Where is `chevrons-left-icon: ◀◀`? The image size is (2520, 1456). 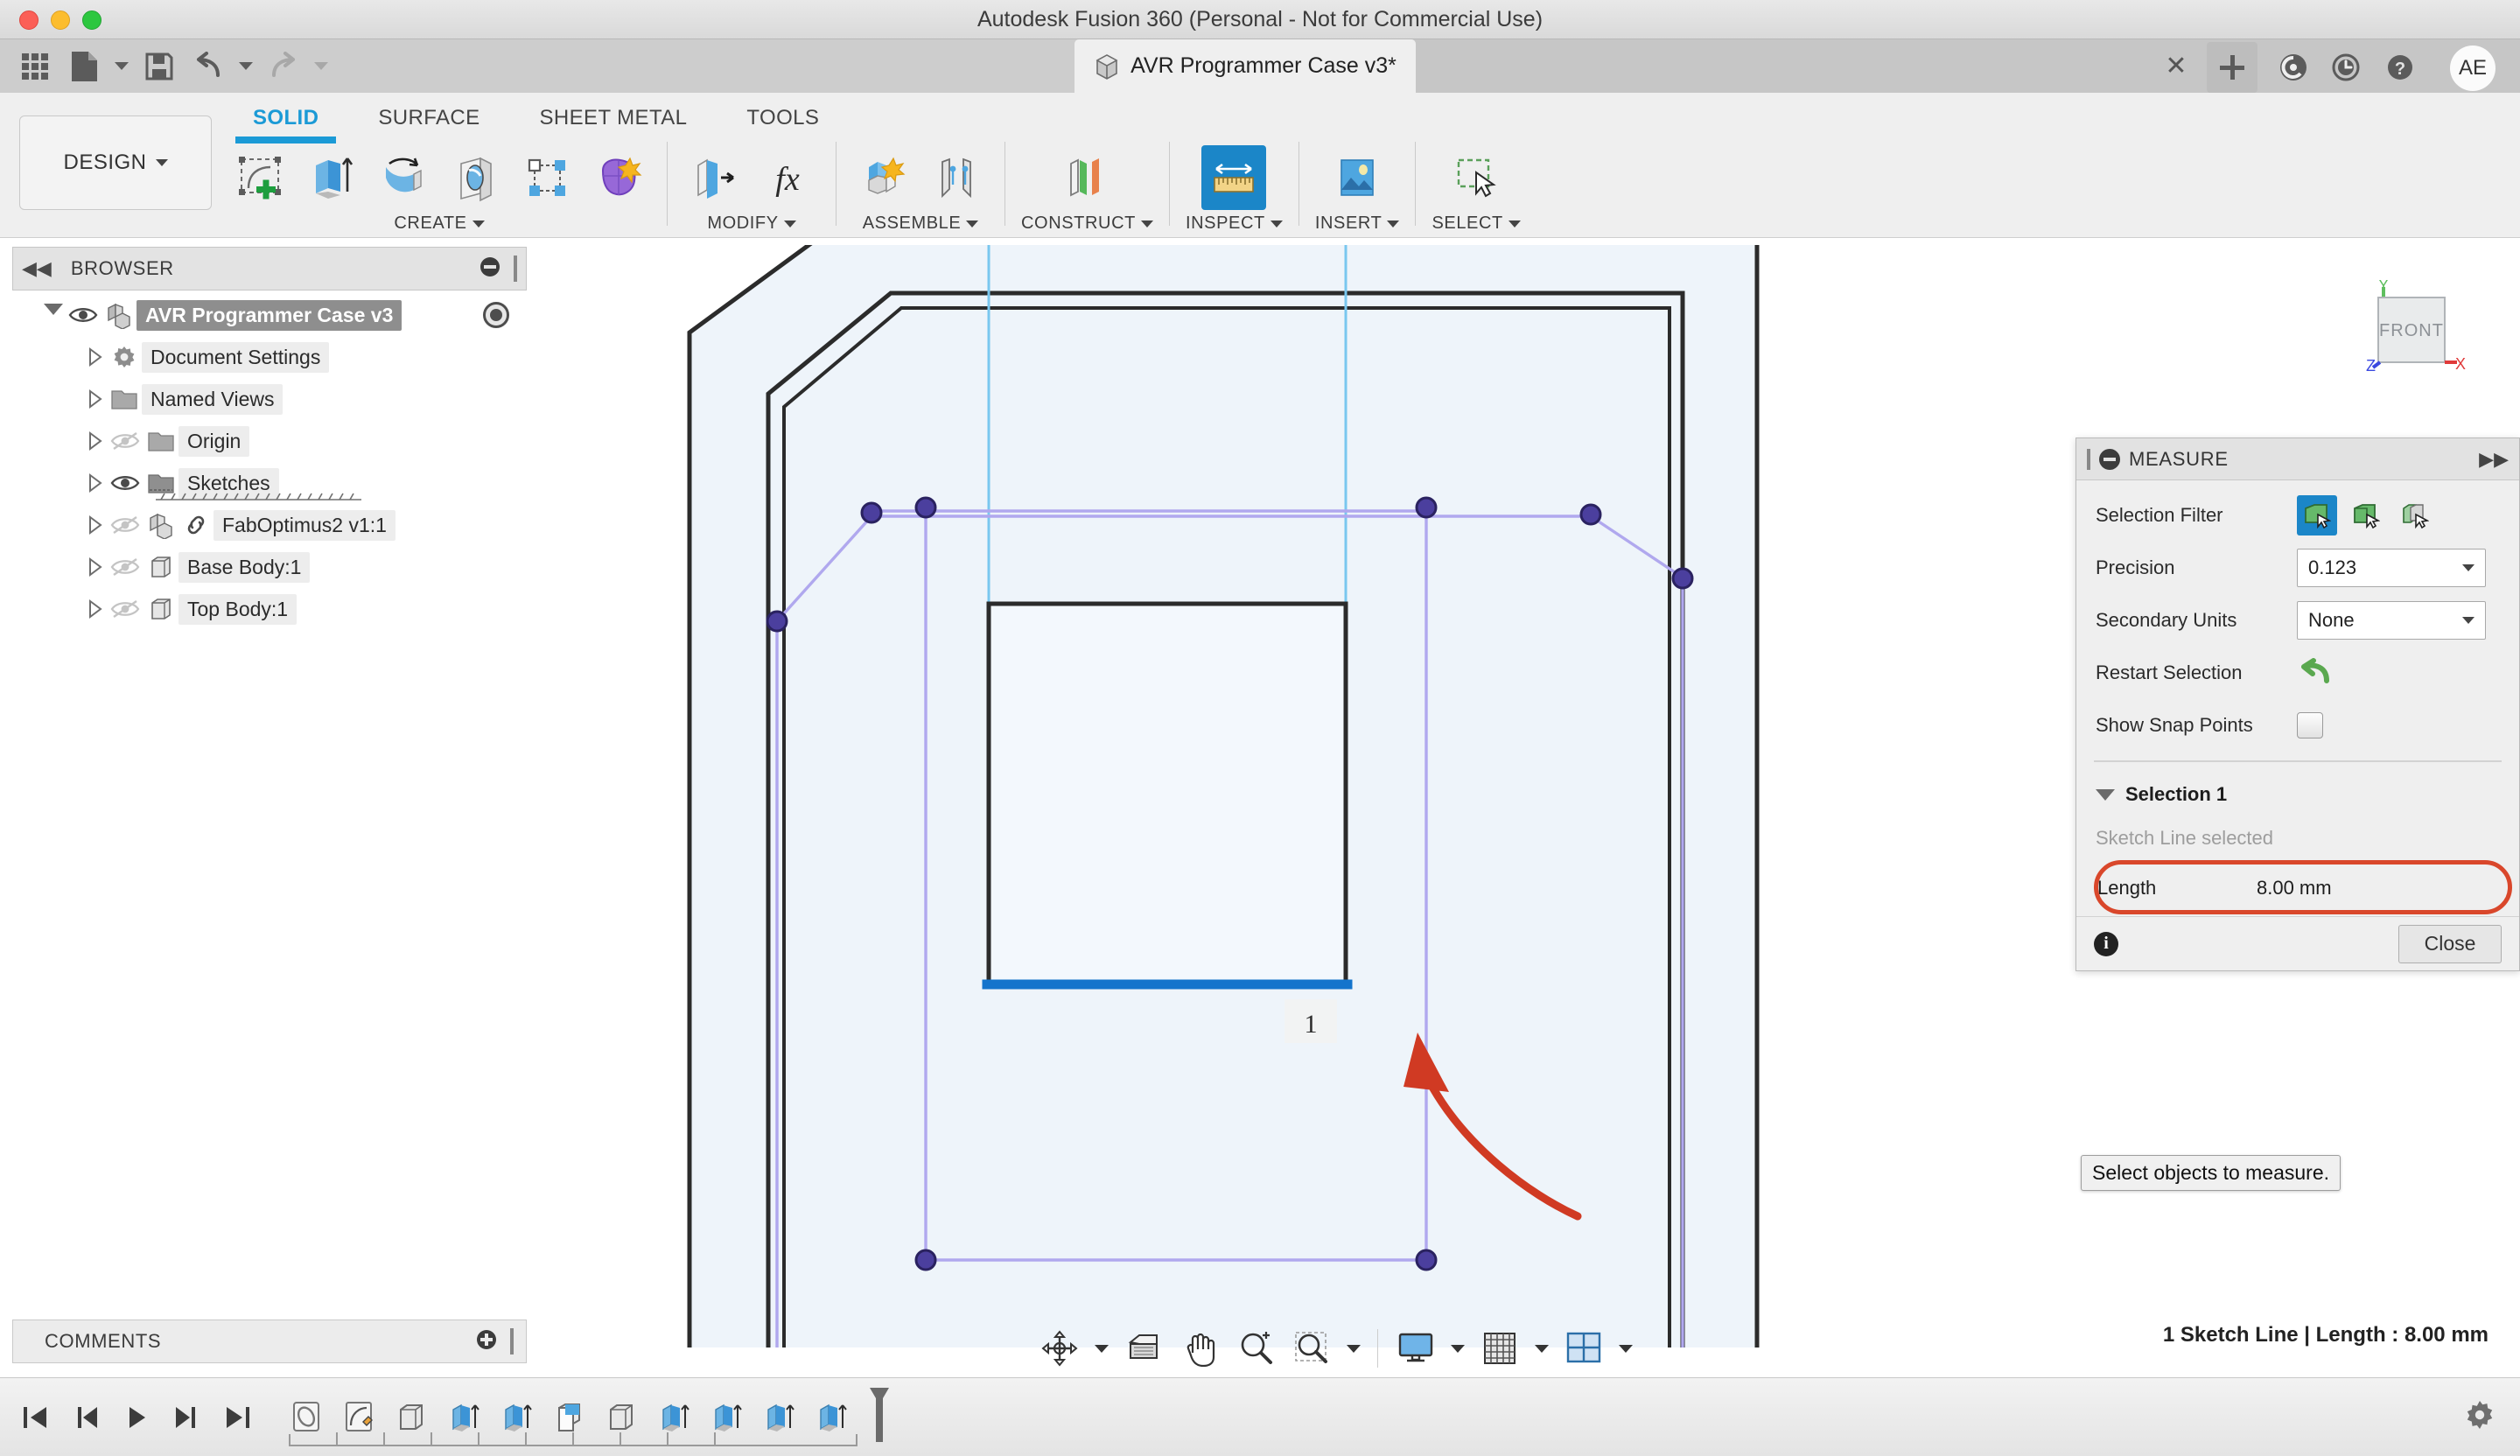 chevrons-left-icon: ◀◀ is located at coordinates (37, 268).